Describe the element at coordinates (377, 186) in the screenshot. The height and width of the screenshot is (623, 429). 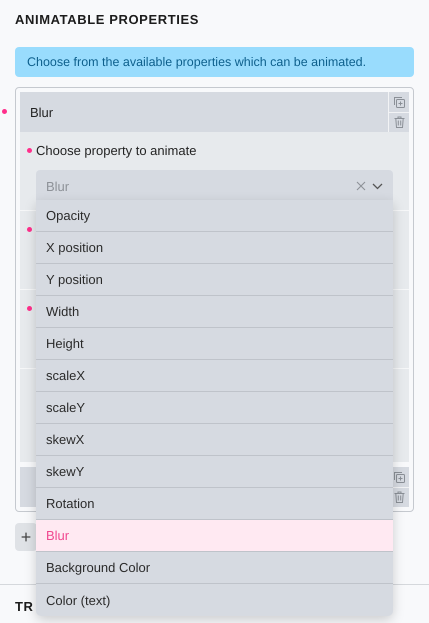
I see `chevron-down-icon` at that location.